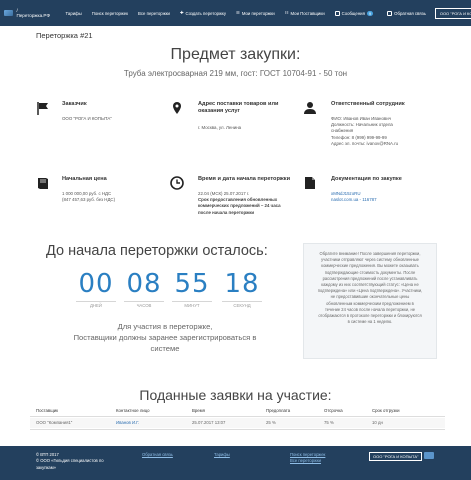 This screenshot has height=480, width=471. What do you see at coordinates (235, 395) in the screenshot?
I see `bids-title: Поданные заявки на участие:` at bounding box center [235, 395].